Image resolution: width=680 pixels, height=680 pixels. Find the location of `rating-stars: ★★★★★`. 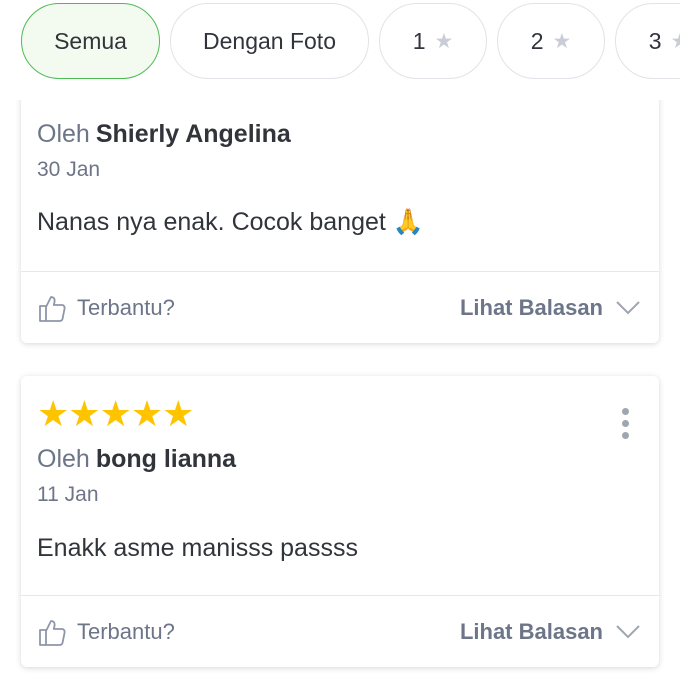

rating-stars: ★★★★★ is located at coordinates (115, 413).